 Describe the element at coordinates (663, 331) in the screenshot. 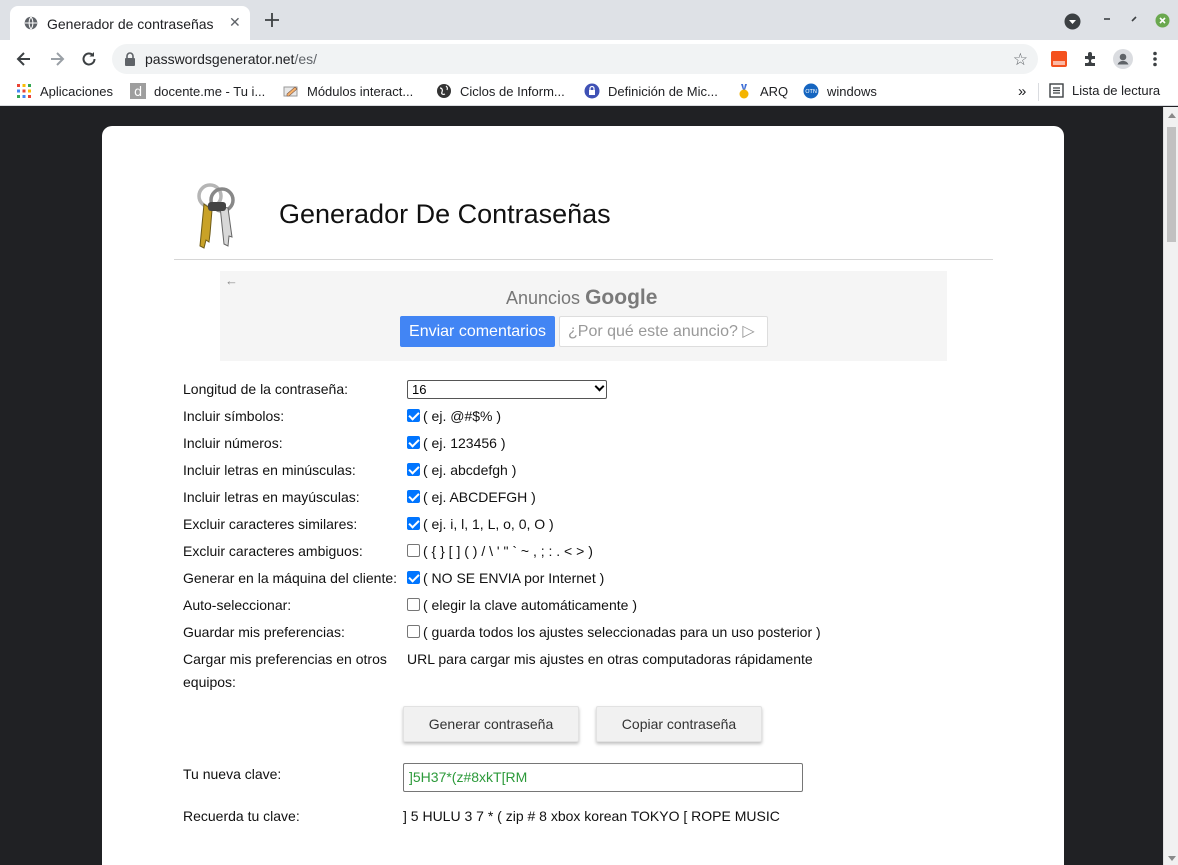

I see `why-this-ad-button: ¿Por qué este anuncio? ▷` at that location.